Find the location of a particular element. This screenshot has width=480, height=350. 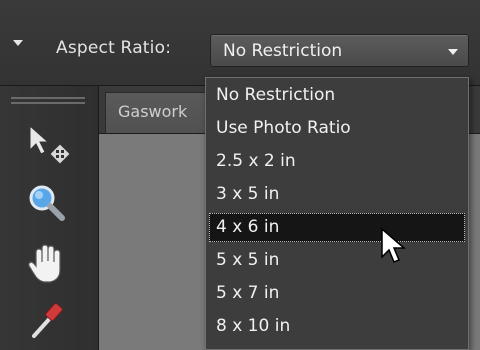

dropdown-item-8x10: 8 x 10 in is located at coordinates (337, 326).